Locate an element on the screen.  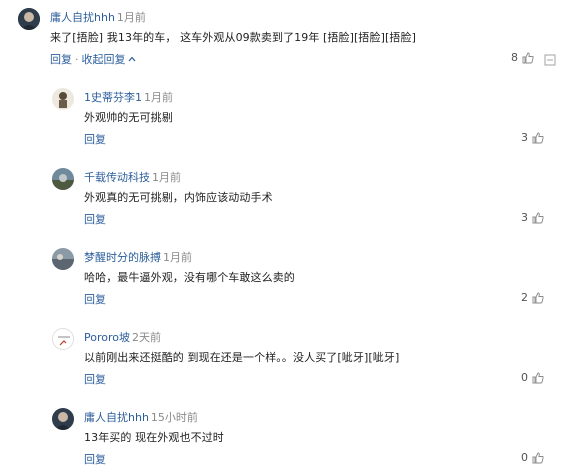
collapse-replies-button: 收起回复 is located at coordinates (109, 59).